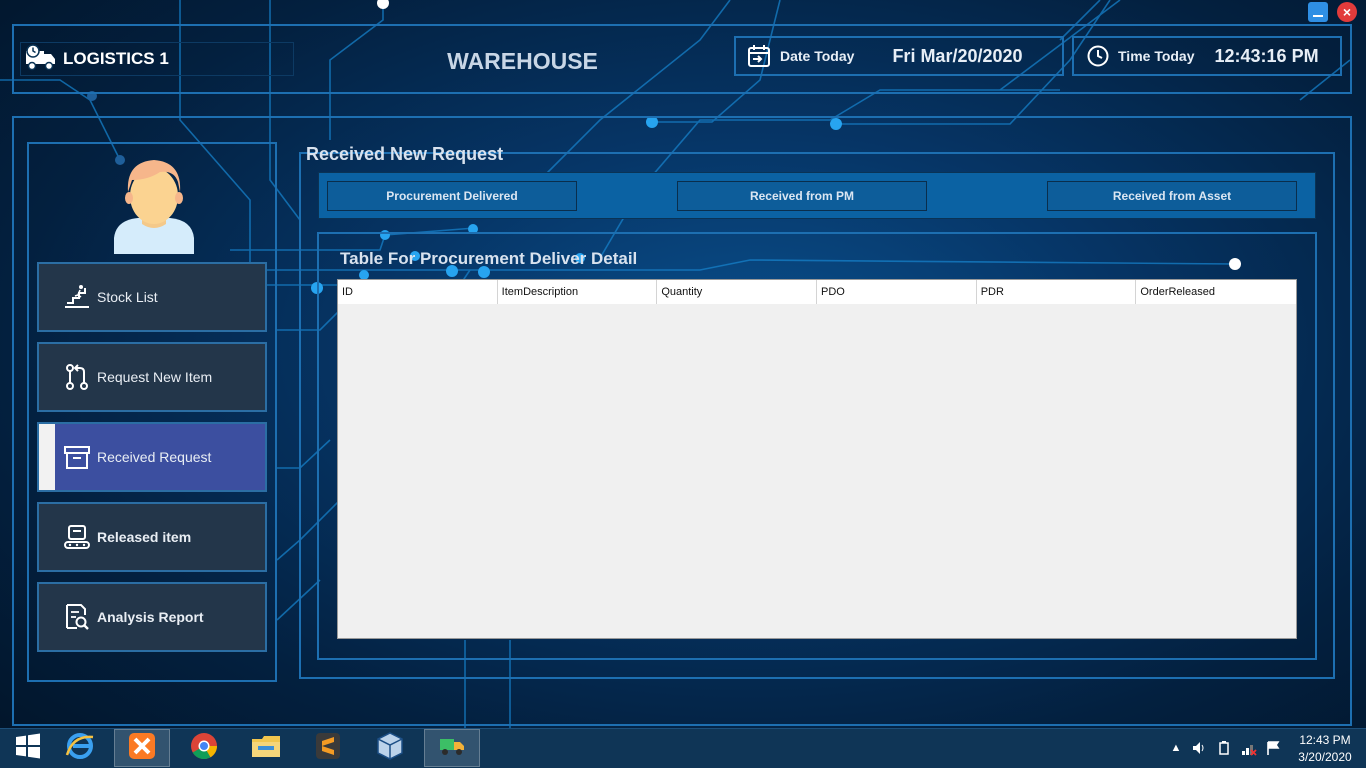  I want to click on conveyor-icon, so click(77, 537).